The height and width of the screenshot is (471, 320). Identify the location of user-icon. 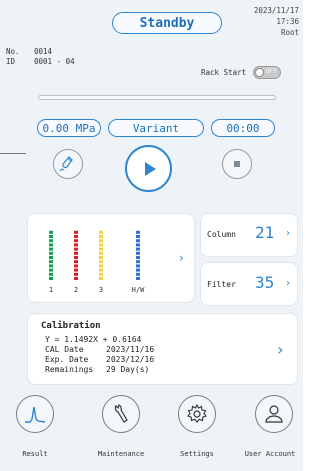
(274, 414).